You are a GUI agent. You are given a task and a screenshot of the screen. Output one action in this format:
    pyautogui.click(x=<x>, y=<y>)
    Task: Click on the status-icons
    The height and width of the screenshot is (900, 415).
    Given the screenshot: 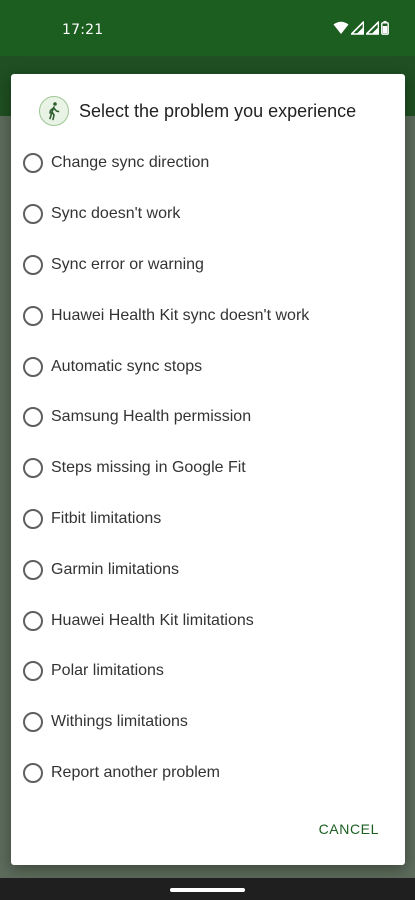 What is the action you would take?
    pyautogui.click(x=361, y=30)
    